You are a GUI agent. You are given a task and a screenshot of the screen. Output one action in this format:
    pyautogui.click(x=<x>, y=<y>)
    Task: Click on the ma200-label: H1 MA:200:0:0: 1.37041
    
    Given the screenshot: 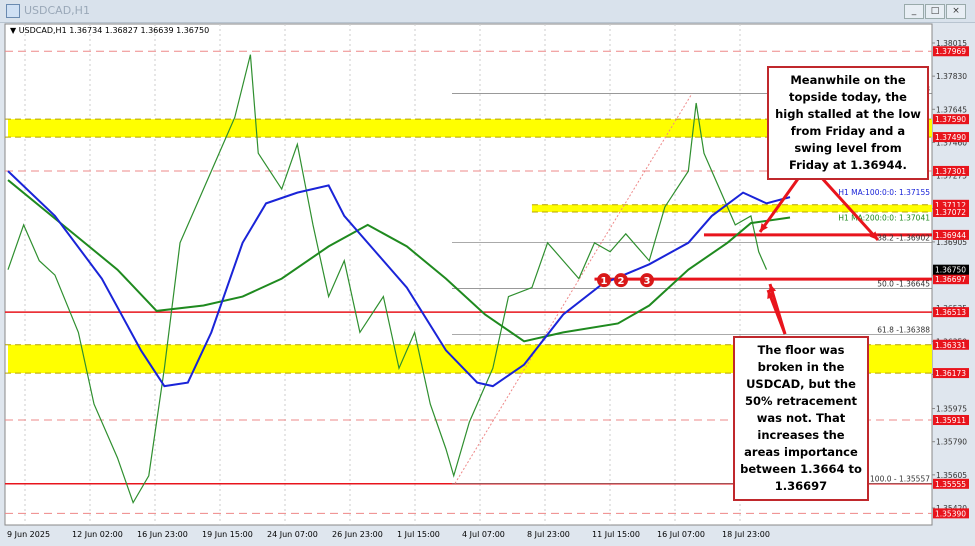 What is the action you would take?
    pyautogui.click(x=884, y=218)
    